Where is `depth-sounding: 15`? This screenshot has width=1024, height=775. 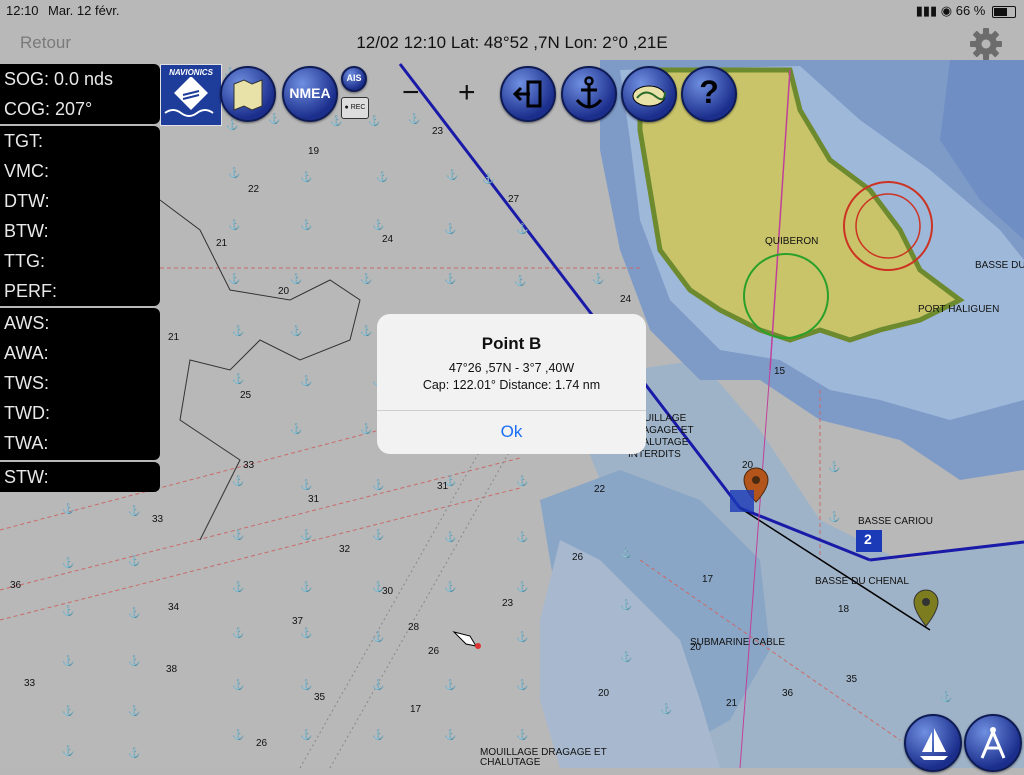
depth-sounding: 15 is located at coordinates (780, 371).